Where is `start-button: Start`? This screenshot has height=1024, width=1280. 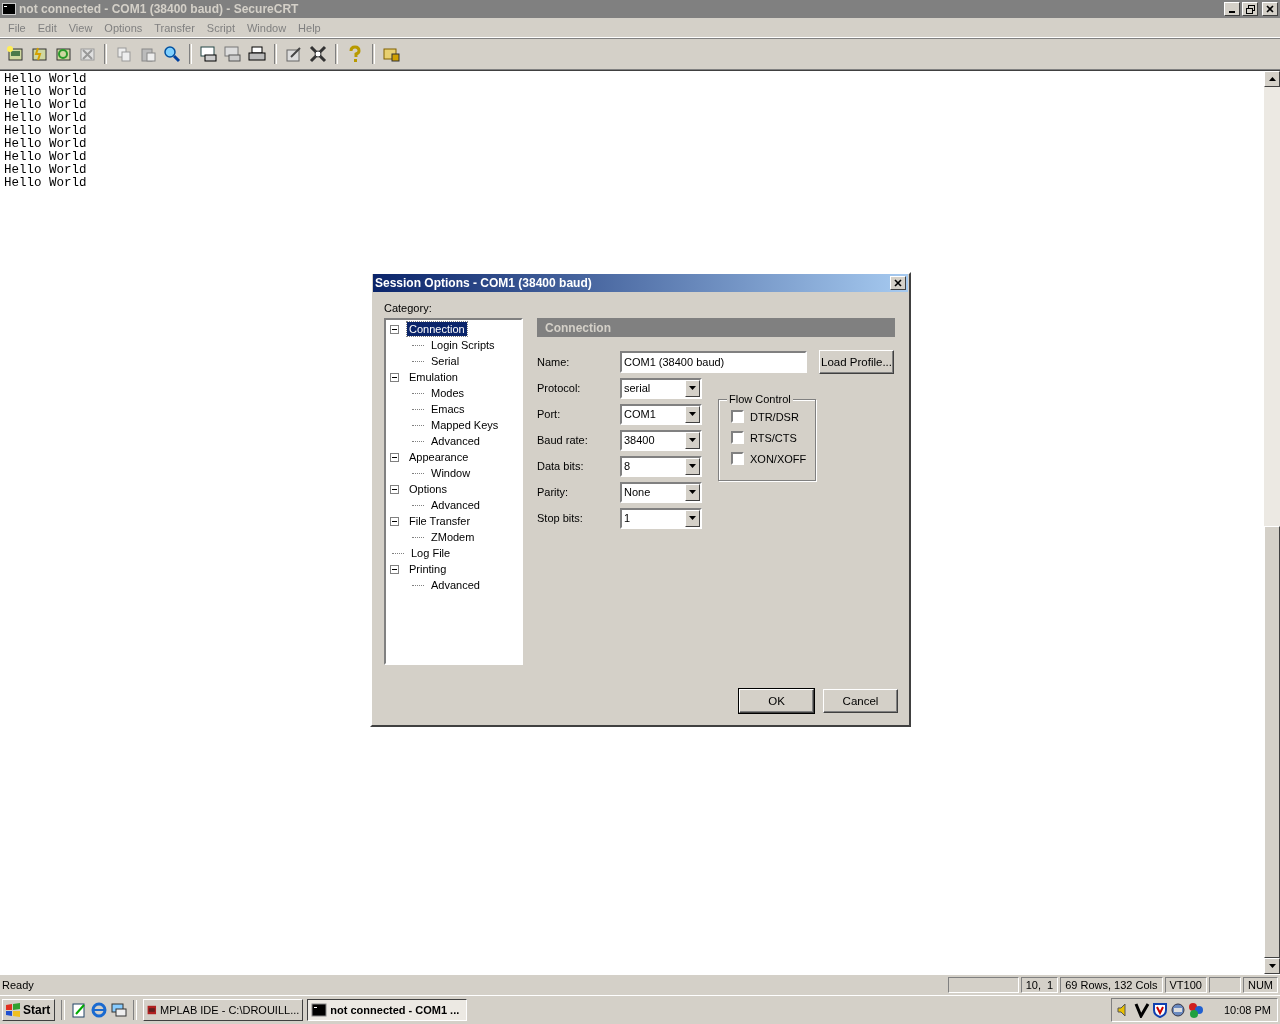 start-button: Start is located at coordinates (29, 1010).